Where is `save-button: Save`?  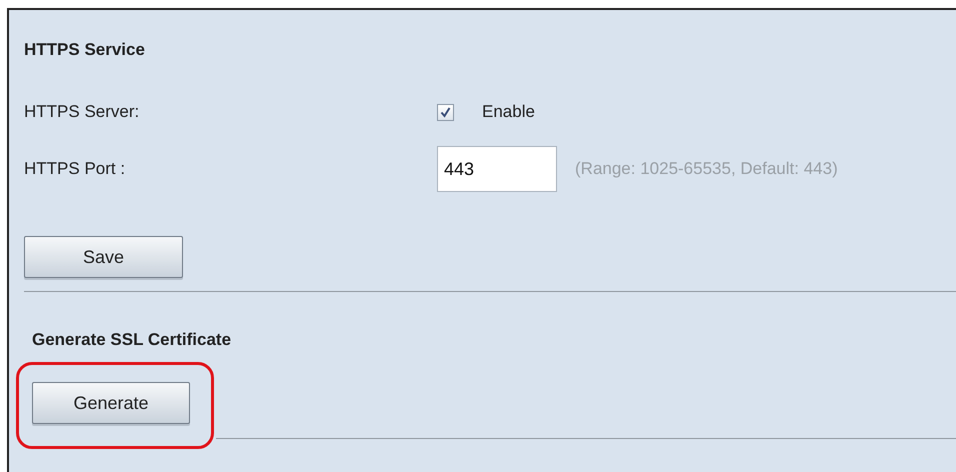
save-button: Save is located at coordinates (103, 257).